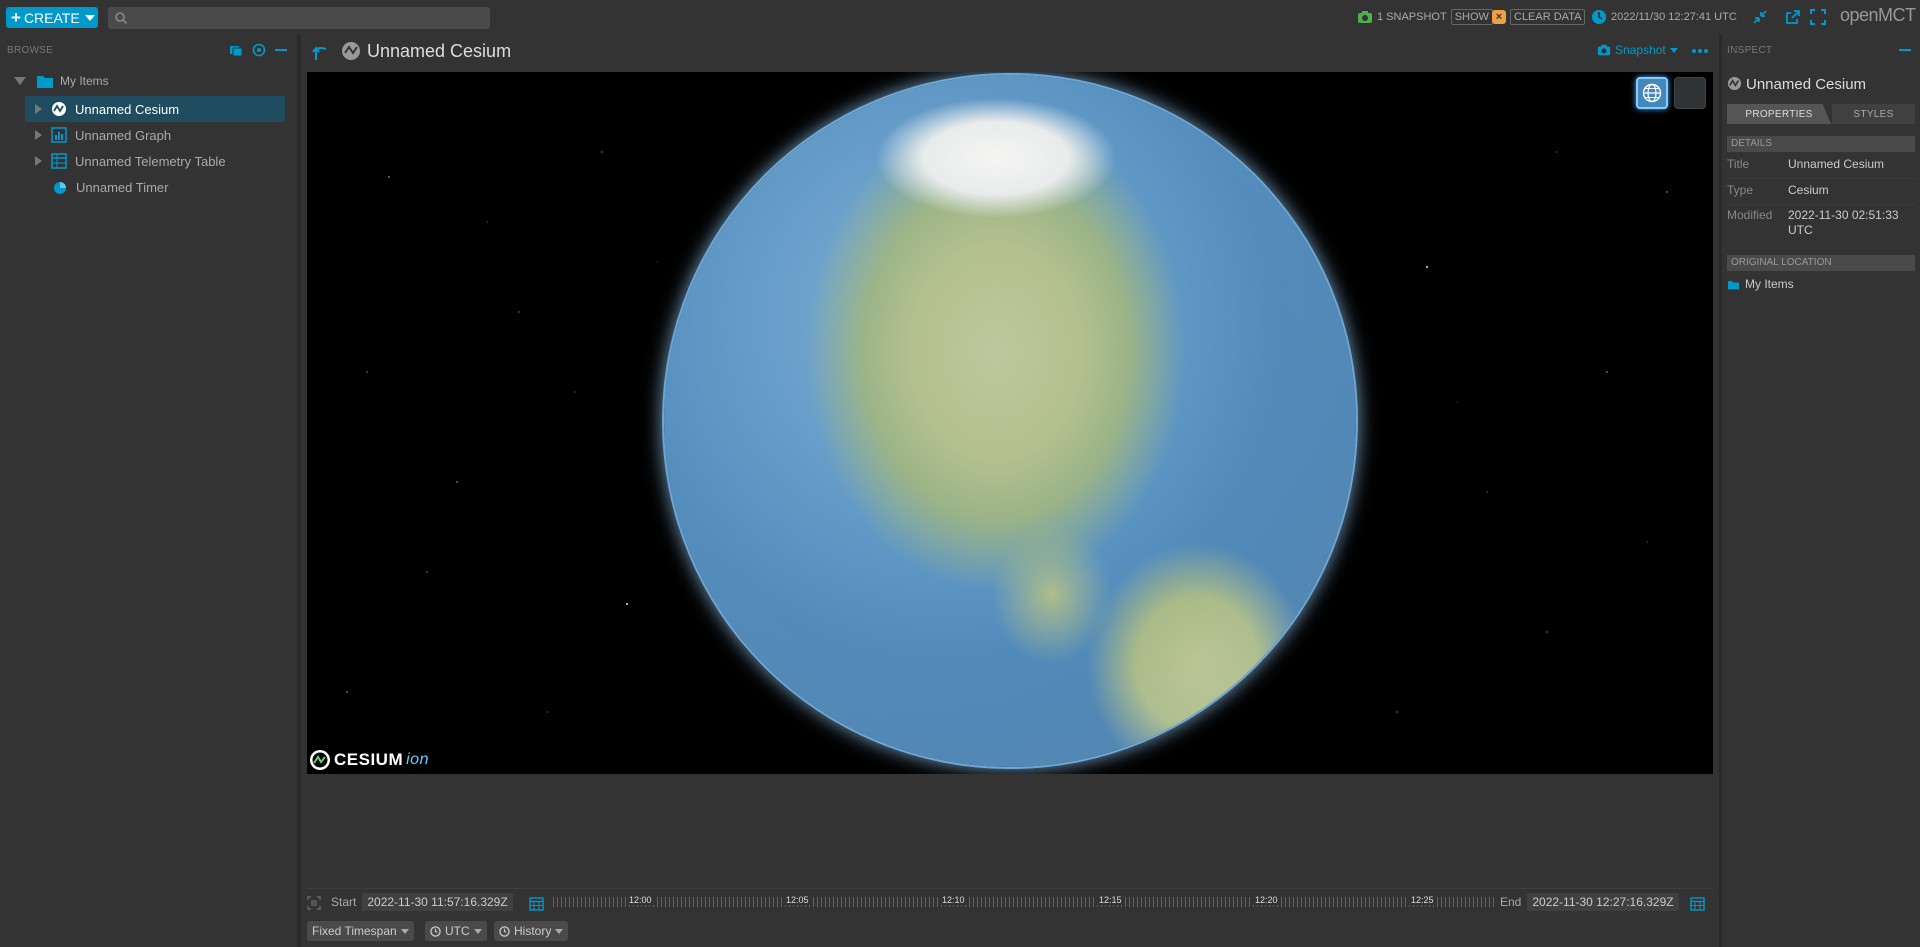  I want to click on tree-root-my-items: My Items, so click(149, 81).